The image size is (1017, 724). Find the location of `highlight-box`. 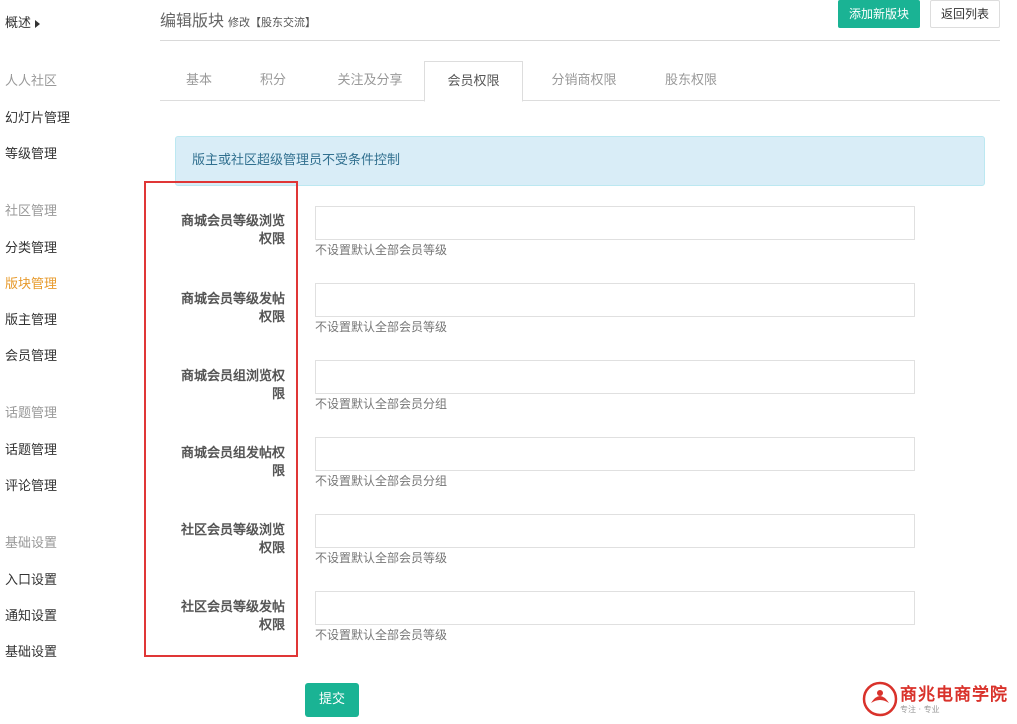

highlight-box is located at coordinates (221, 419).